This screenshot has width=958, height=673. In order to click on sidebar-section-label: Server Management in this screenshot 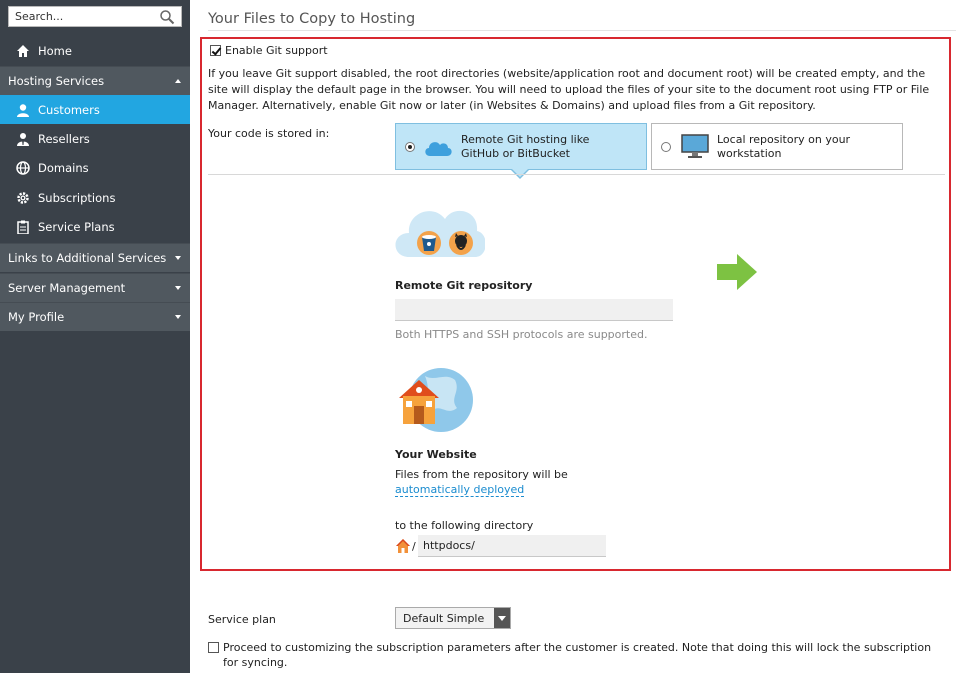, I will do `click(67, 288)`.